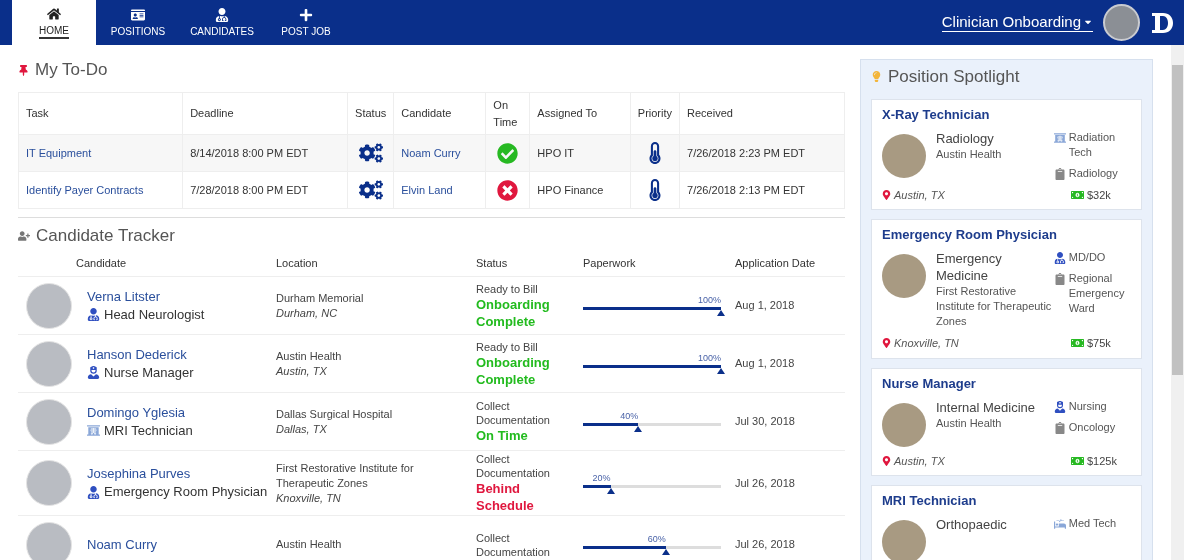  What do you see at coordinates (972, 524) in the screenshot?
I see `specialty-text: Orthopaedic` at bounding box center [972, 524].